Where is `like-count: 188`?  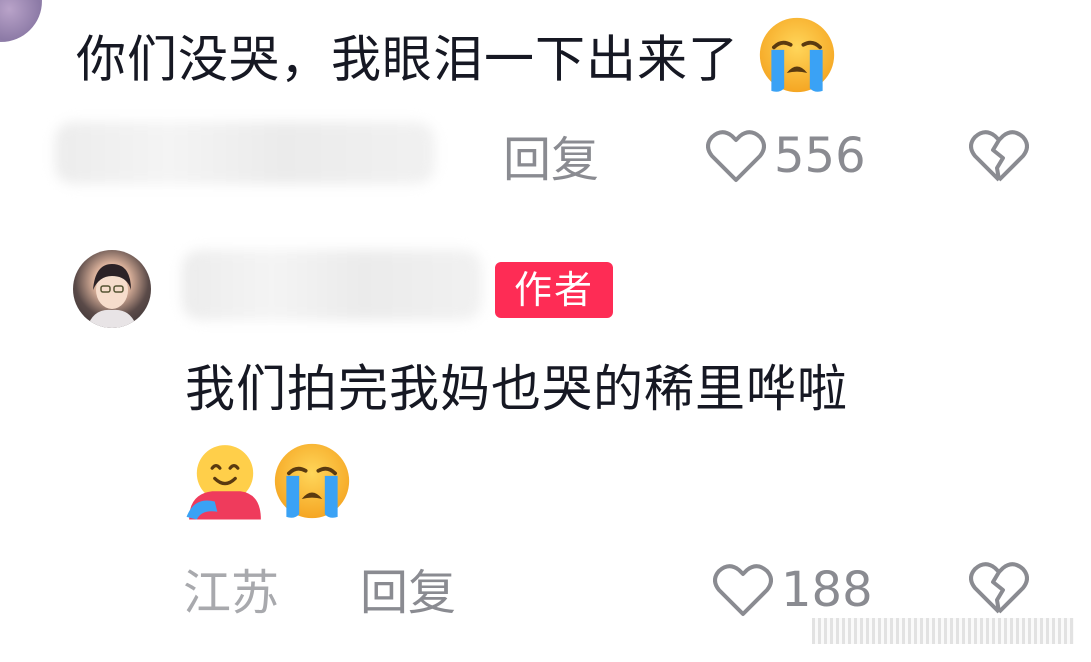
like-count: 188 is located at coordinates (827, 590).